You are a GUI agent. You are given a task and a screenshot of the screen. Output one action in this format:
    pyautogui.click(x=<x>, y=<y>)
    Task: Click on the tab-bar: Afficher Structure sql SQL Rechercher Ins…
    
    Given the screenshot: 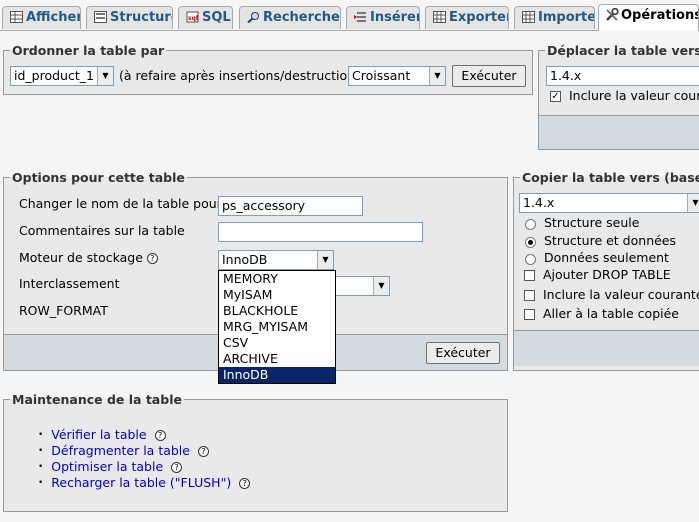 What is the action you would take?
    pyautogui.click(x=349, y=15)
    